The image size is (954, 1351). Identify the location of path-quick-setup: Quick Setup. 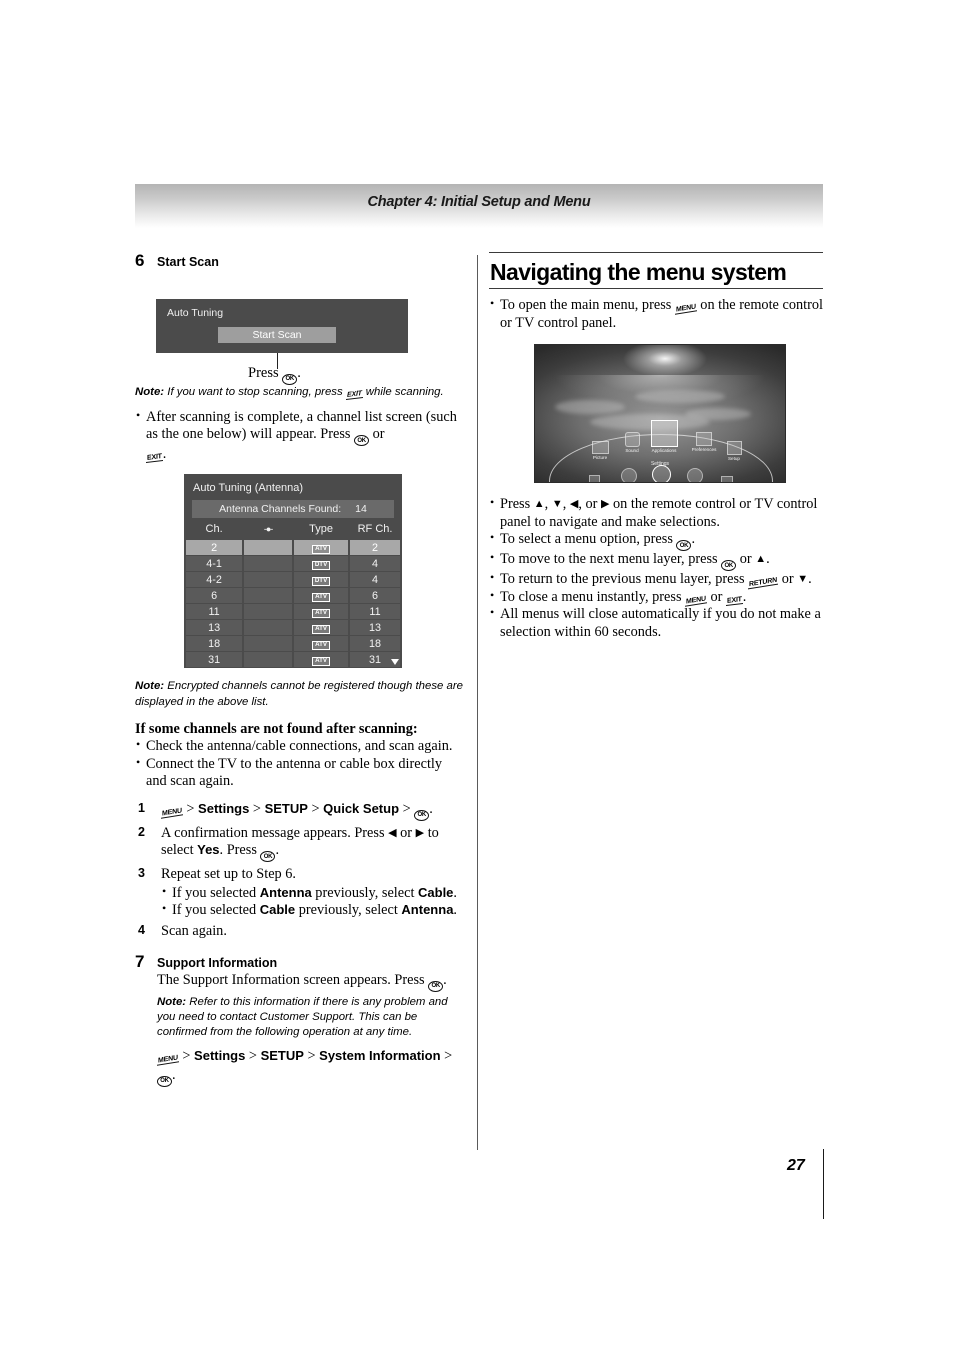
(361, 808).